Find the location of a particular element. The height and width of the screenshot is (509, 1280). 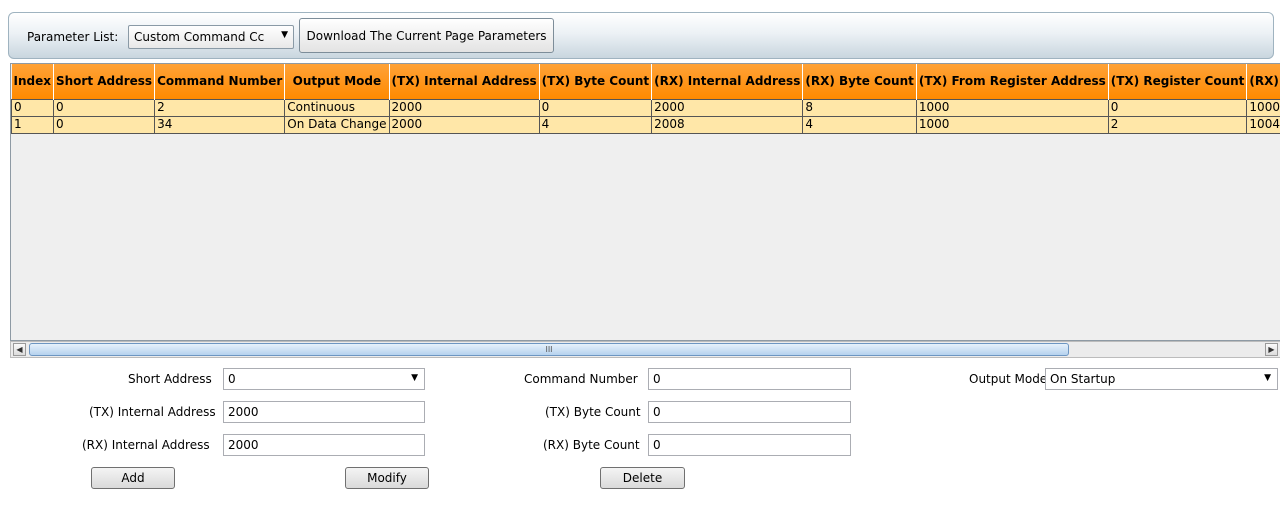

column-header: Index is located at coordinates (32, 81).